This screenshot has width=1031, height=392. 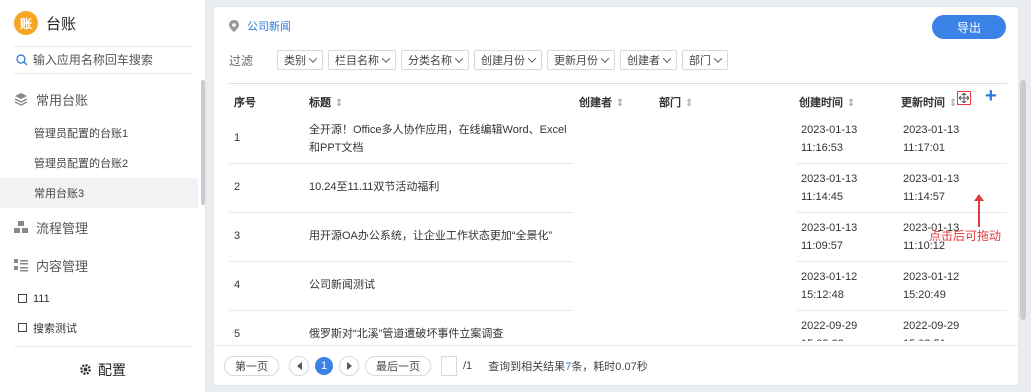 I want to click on caret-right-icon, so click(x=349, y=365).